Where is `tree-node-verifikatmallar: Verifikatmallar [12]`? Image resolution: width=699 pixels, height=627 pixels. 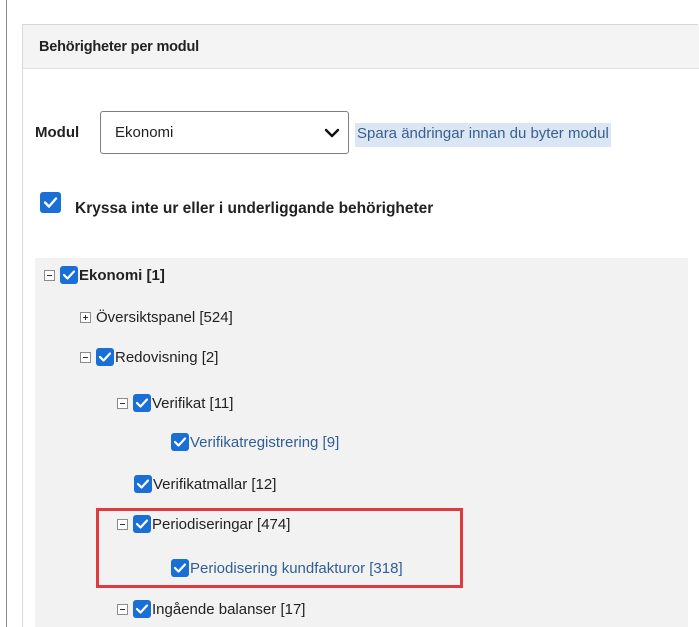
tree-node-verifikatmallar: Verifikatmallar [12] is located at coordinates (205, 484).